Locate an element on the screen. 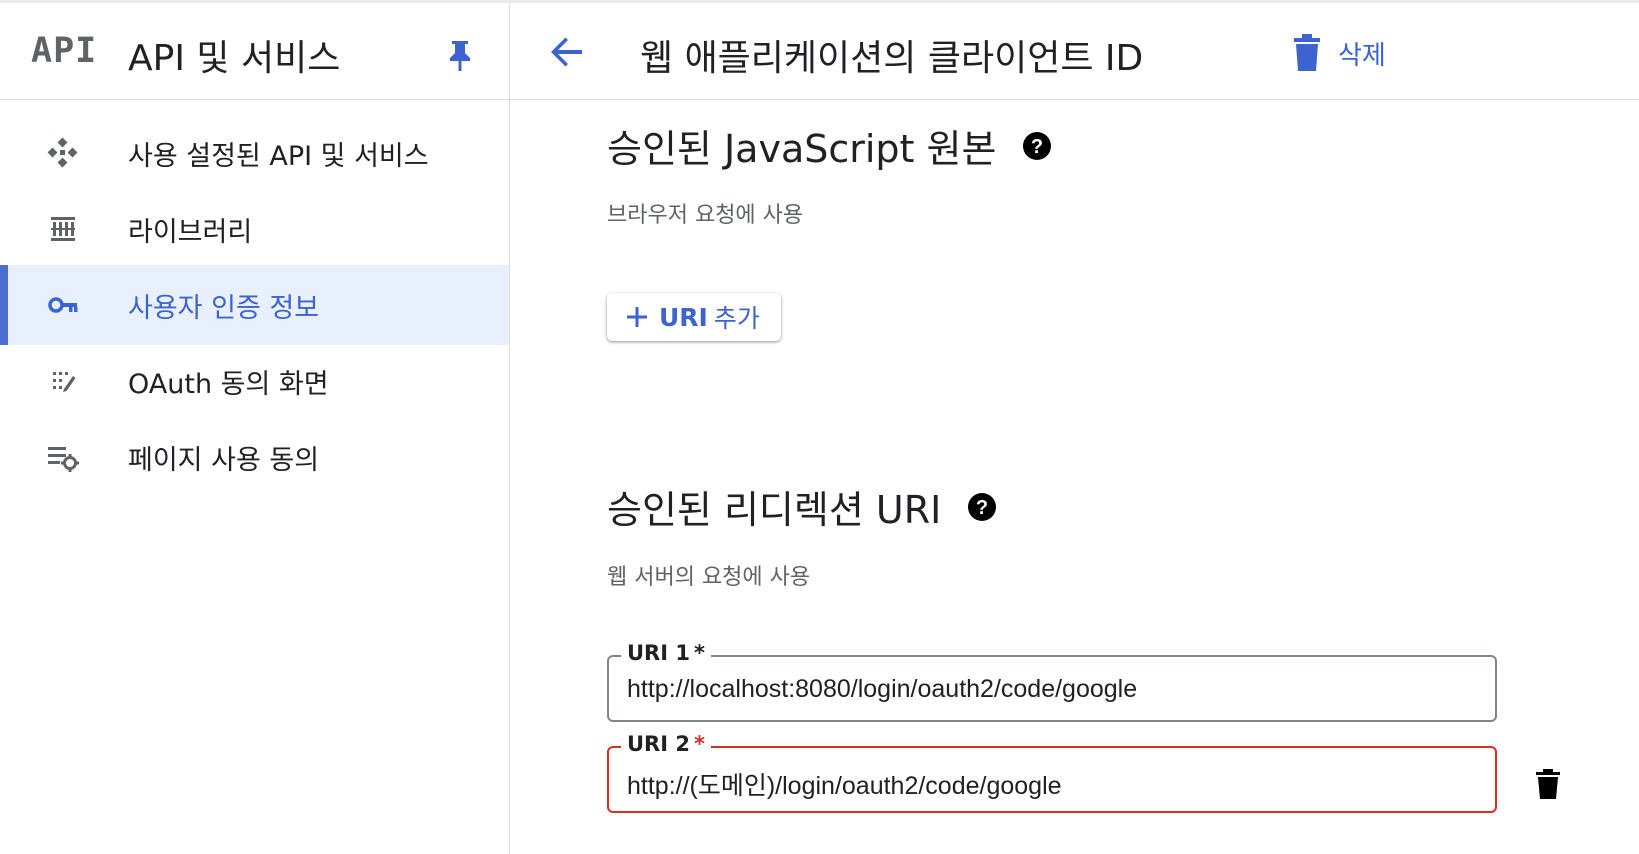 The image size is (1639, 854). pin-icon is located at coordinates (460, 56).